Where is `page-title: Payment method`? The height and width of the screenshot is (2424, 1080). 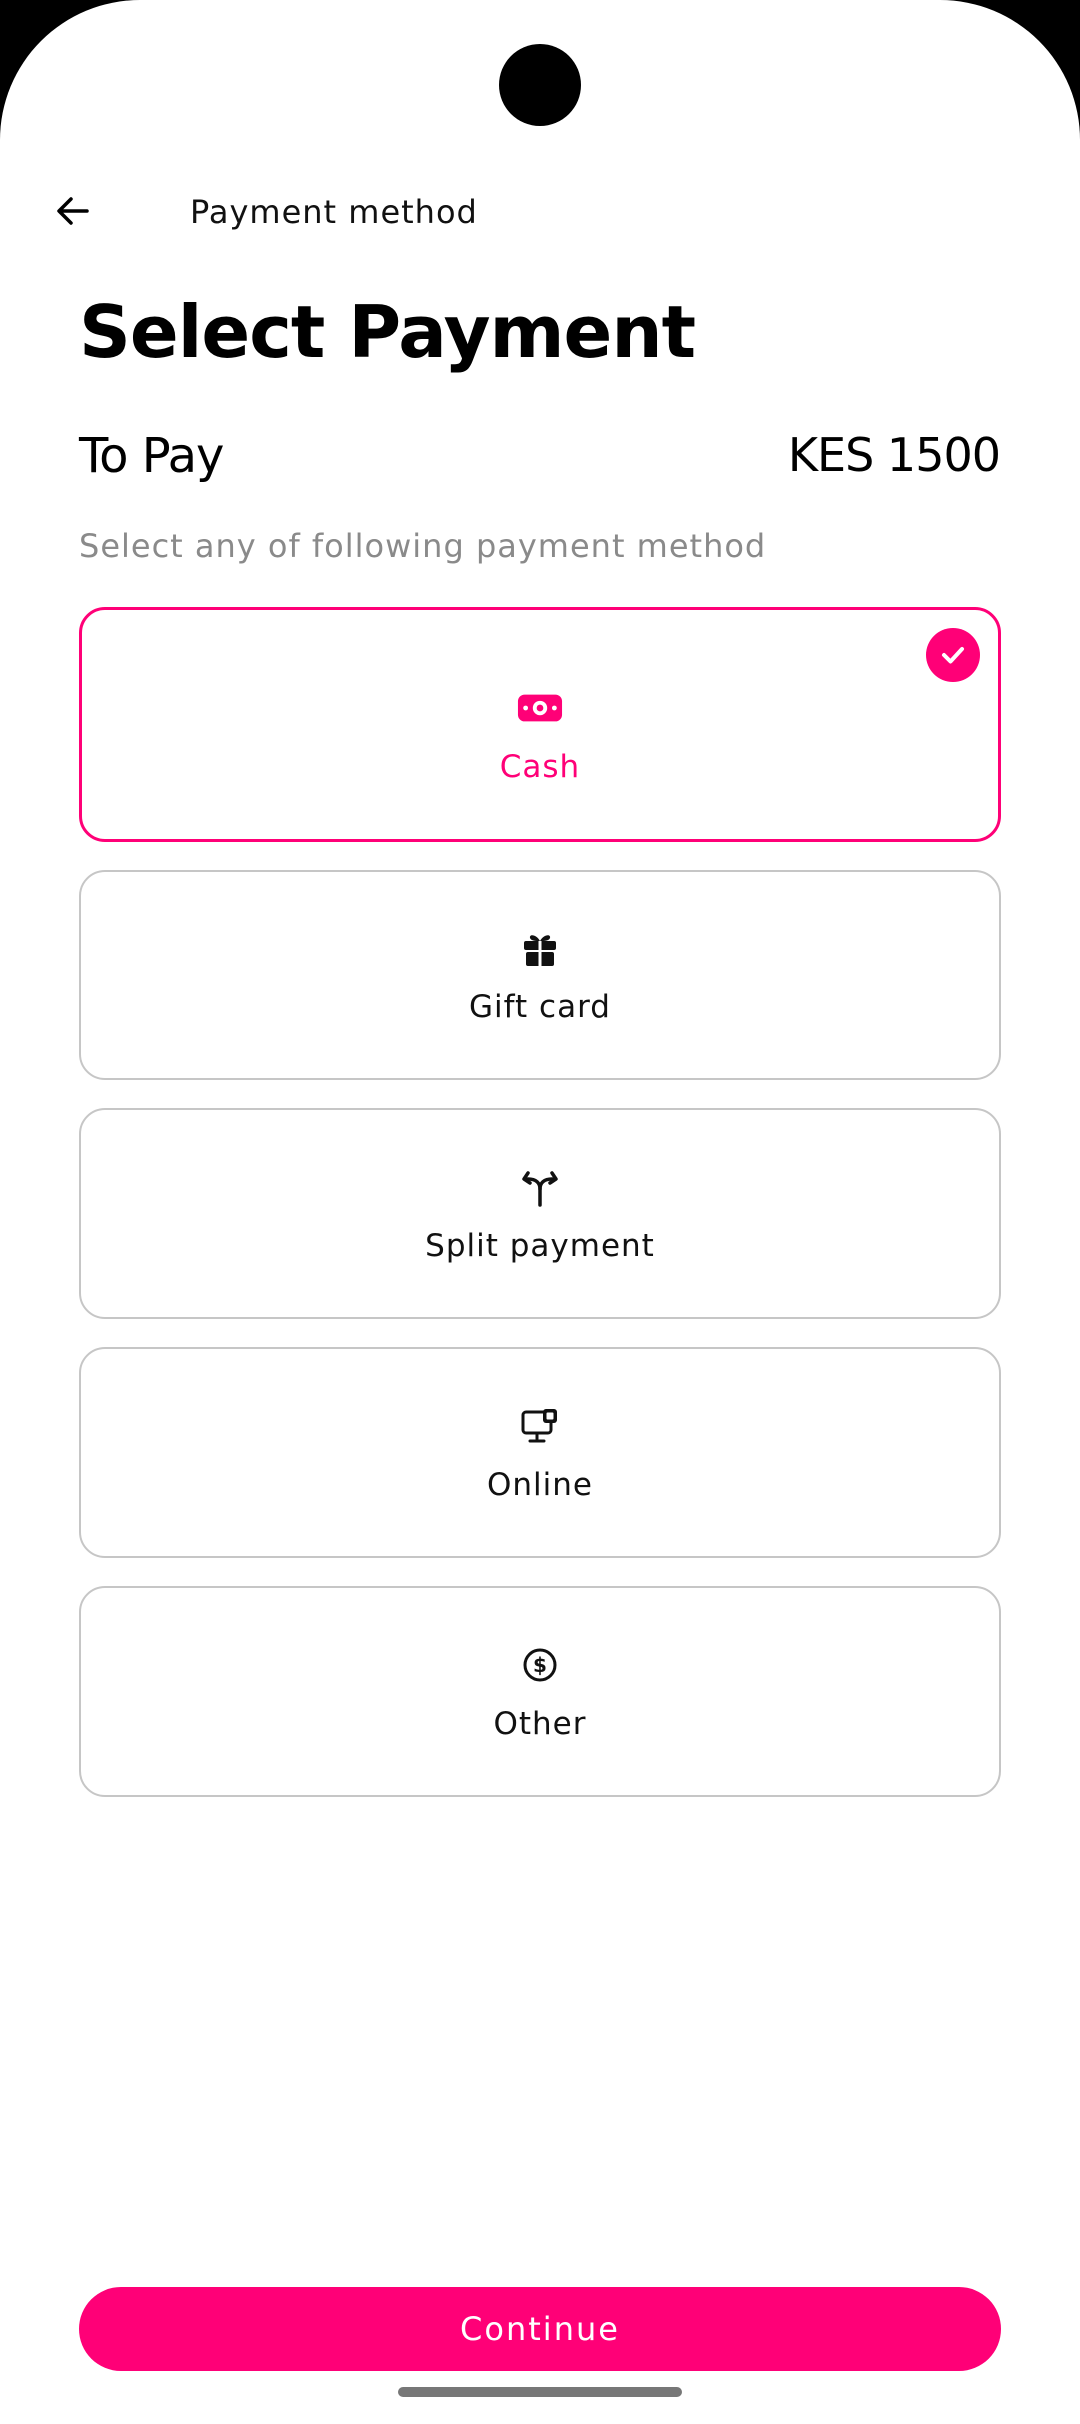
page-title: Payment method is located at coordinates (334, 212).